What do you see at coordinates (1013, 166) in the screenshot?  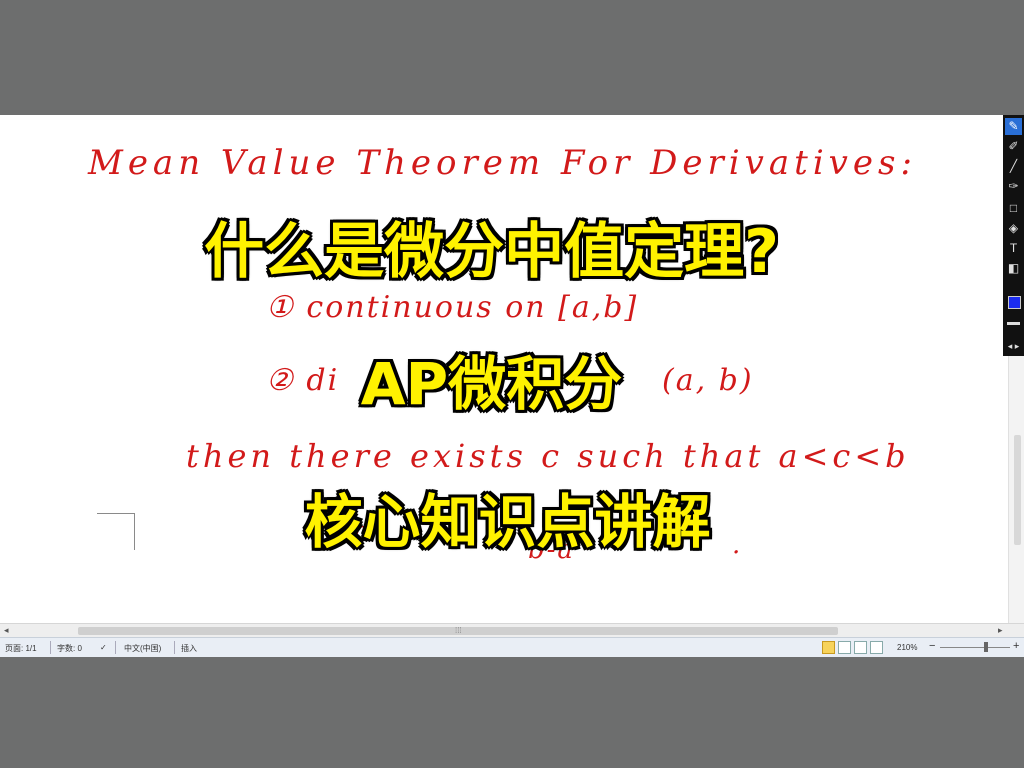 I see `line-icon: ╱` at bounding box center [1013, 166].